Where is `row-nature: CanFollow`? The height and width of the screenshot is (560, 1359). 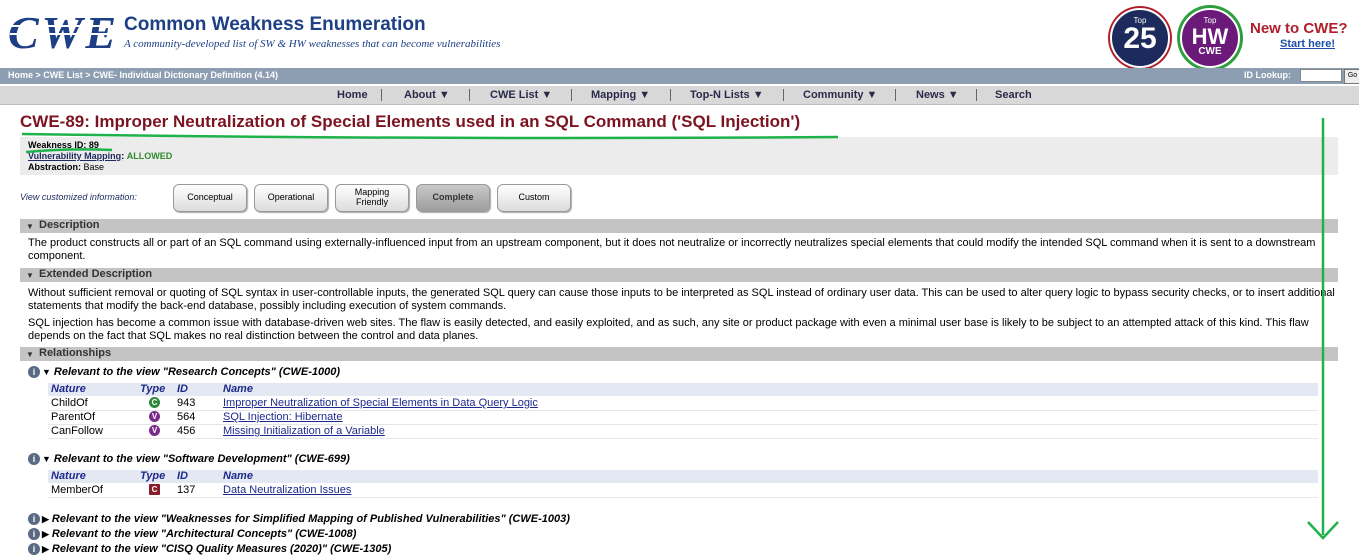
row-nature: CanFollow is located at coordinates (77, 431).